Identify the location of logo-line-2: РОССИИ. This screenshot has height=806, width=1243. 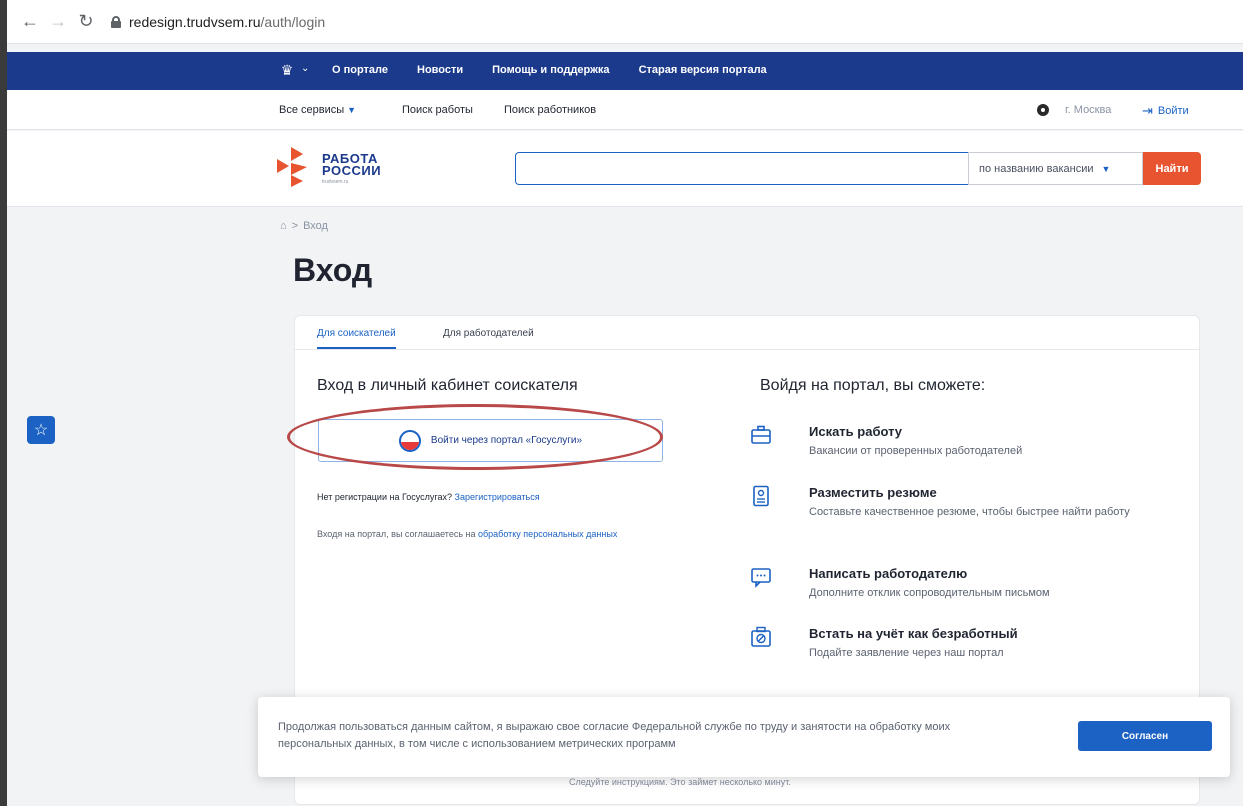
(352, 170).